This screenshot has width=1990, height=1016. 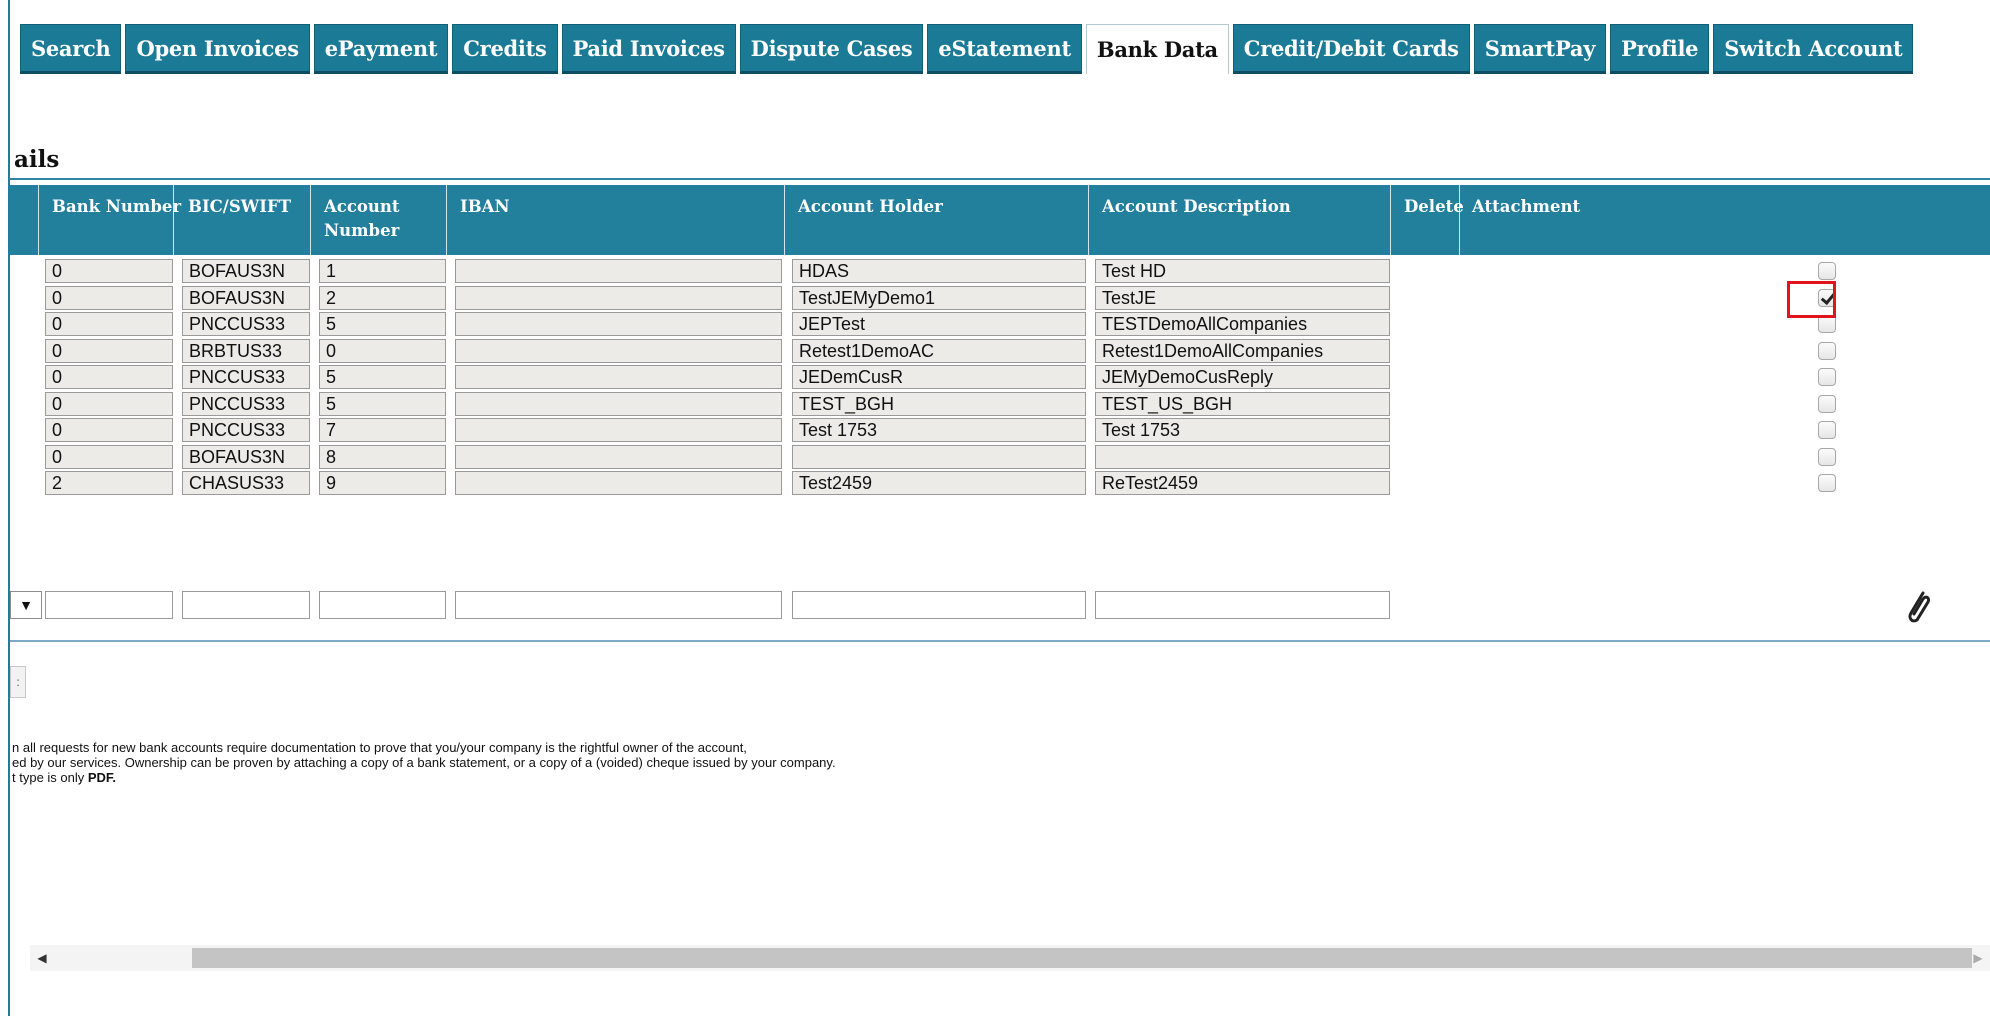 What do you see at coordinates (246, 350) in the screenshot?
I see `bic-swift-field: BRBTUS33` at bounding box center [246, 350].